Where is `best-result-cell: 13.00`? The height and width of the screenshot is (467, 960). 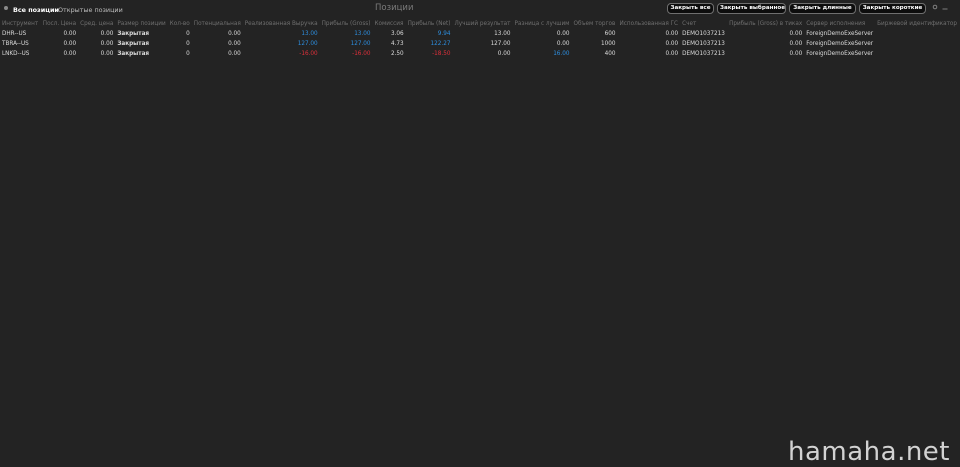 best-result-cell: 13.00 is located at coordinates (502, 34).